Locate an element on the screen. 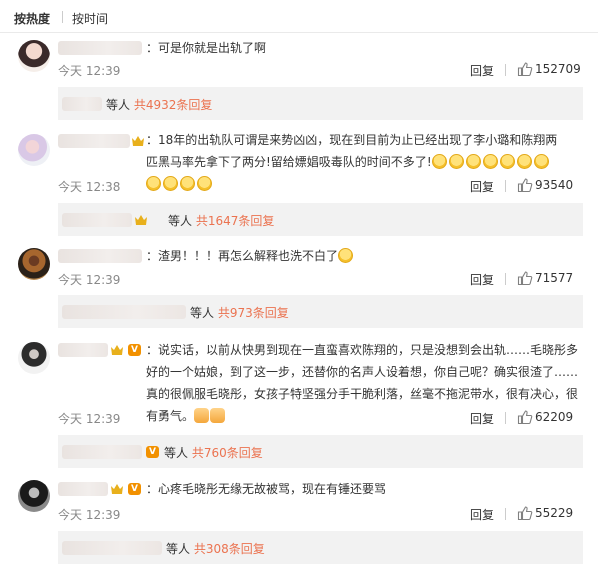 The height and width of the screenshot is (564, 598). like-count: 71577 is located at coordinates (554, 278).